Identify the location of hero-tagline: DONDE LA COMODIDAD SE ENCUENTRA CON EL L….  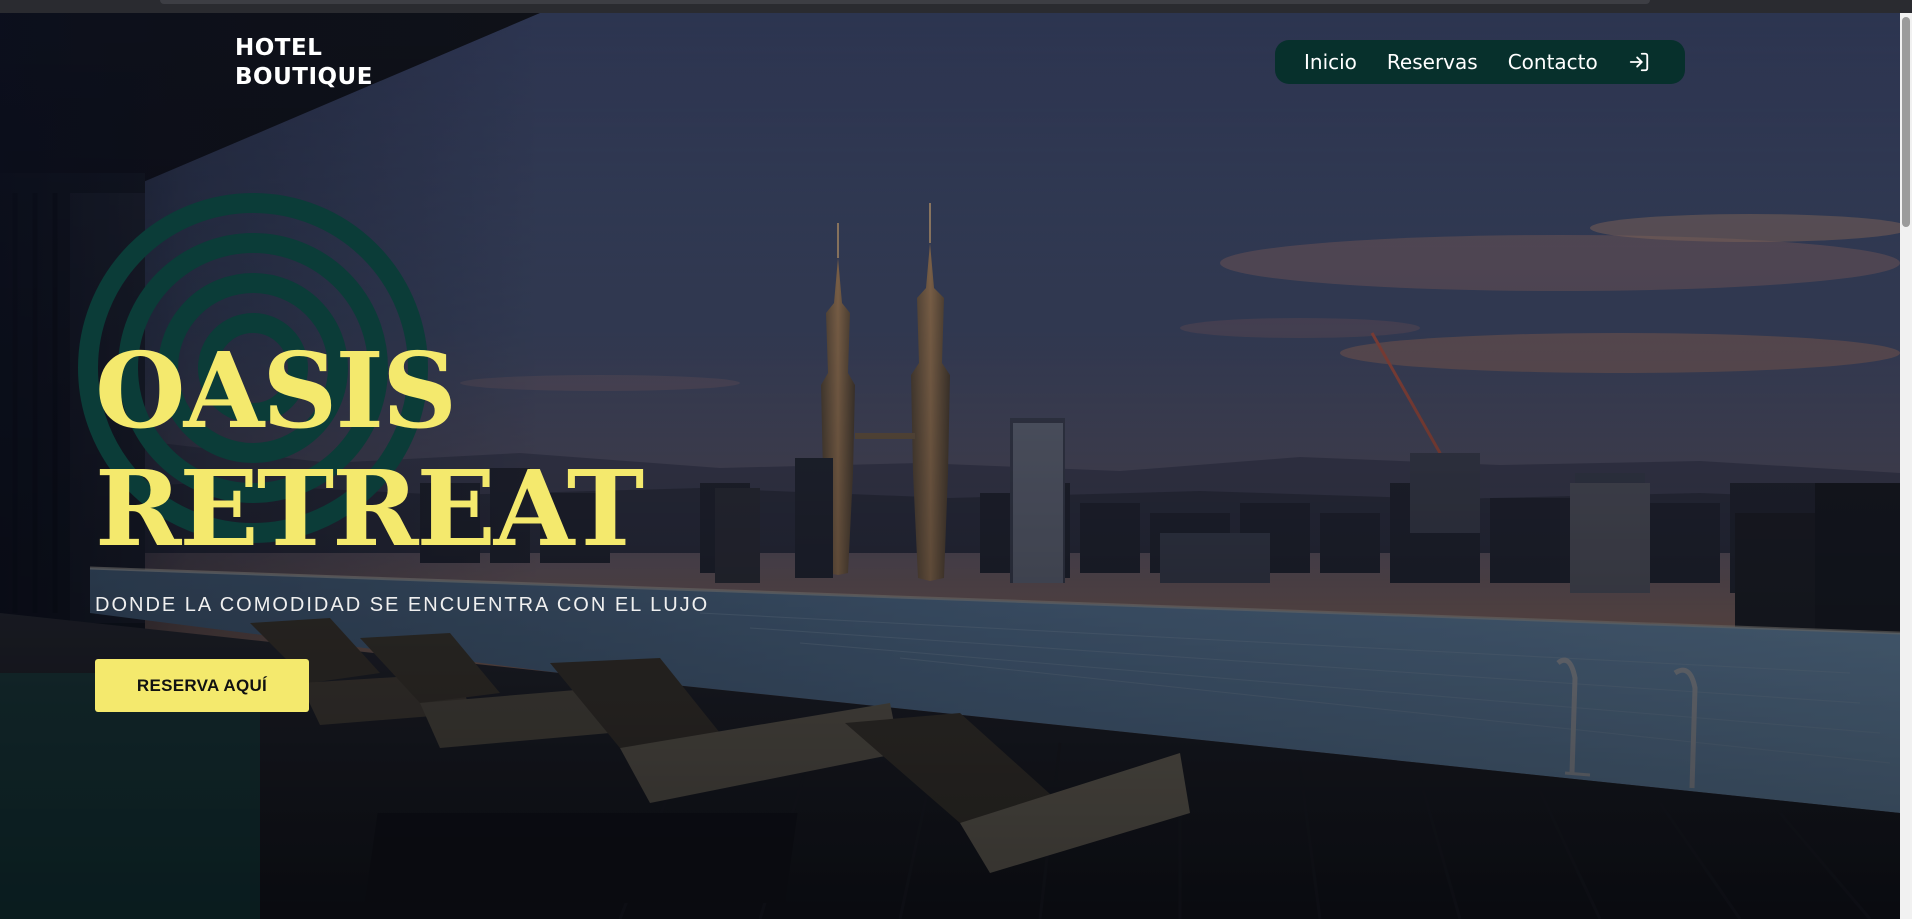
(402, 605).